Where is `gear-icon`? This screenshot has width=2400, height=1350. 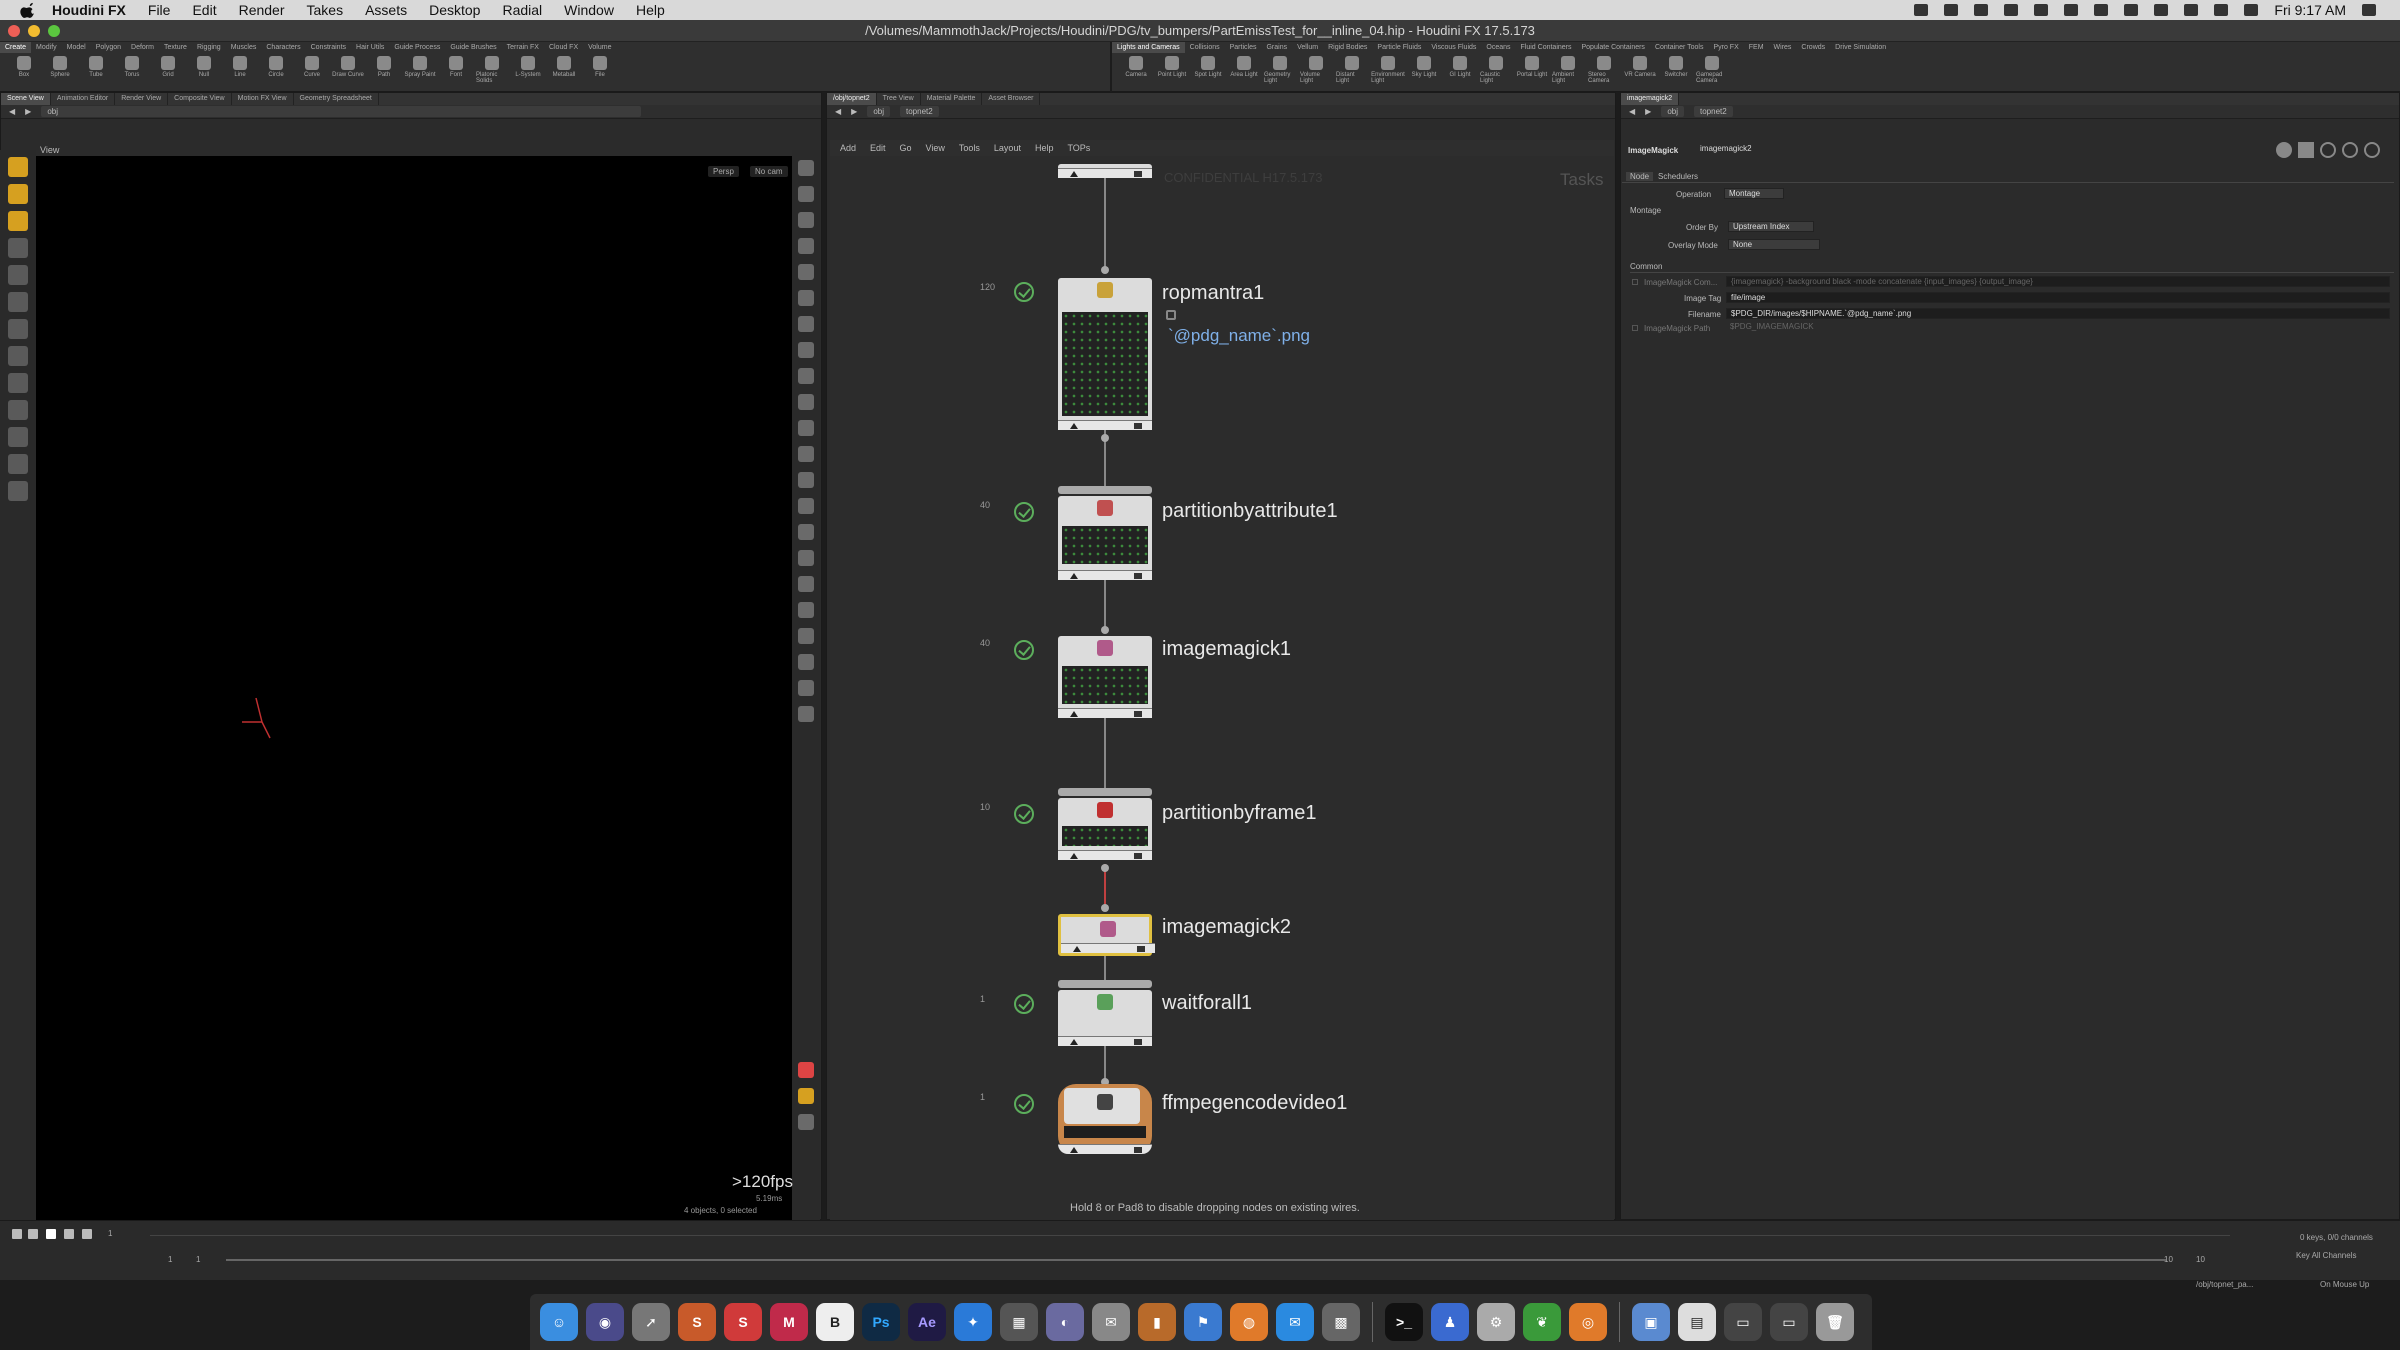 gear-icon is located at coordinates (2284, 150).